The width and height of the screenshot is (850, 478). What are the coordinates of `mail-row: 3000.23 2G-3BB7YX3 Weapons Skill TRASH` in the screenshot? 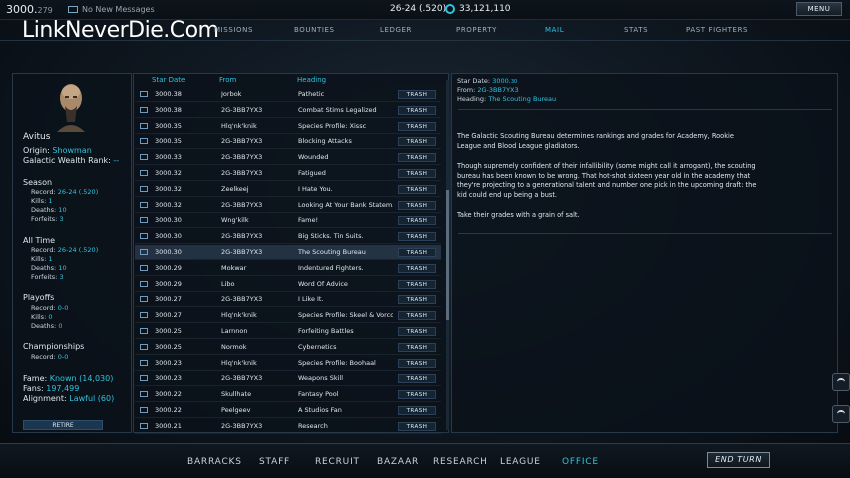 It's located at (288, 379).